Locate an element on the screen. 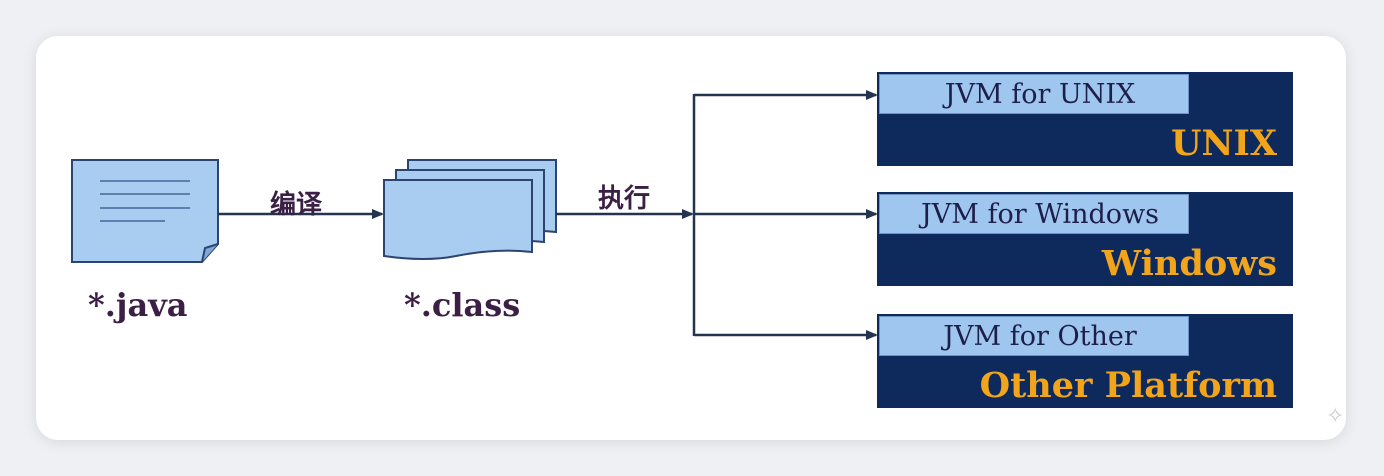 This screenshot has width=1384, height=476. java-file-label: *.java is located at coordinates (138, 305).